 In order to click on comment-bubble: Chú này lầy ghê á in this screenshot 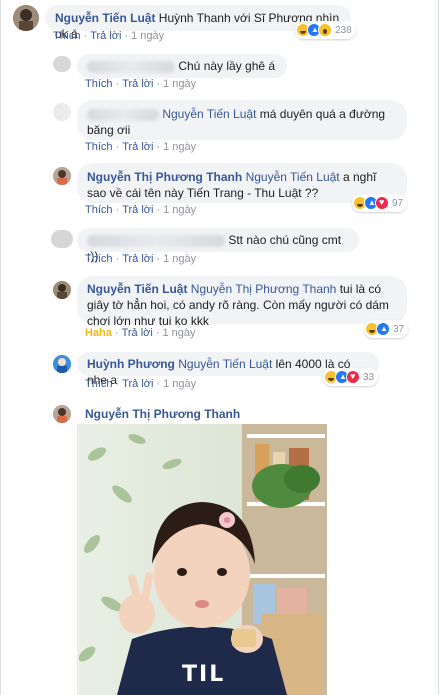, I will do `click(182, 66)`.